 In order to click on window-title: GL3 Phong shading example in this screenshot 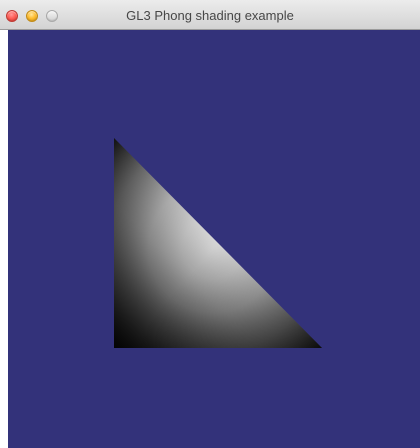, I will do `click(210, 15)`.